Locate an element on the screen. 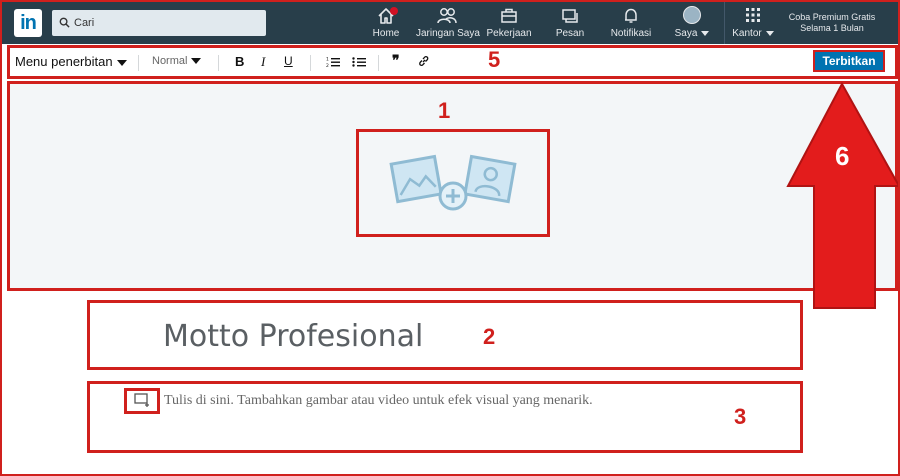 The height and width of the screenshot is (476, 900). chat-icon is located at coordinates (570, 16).